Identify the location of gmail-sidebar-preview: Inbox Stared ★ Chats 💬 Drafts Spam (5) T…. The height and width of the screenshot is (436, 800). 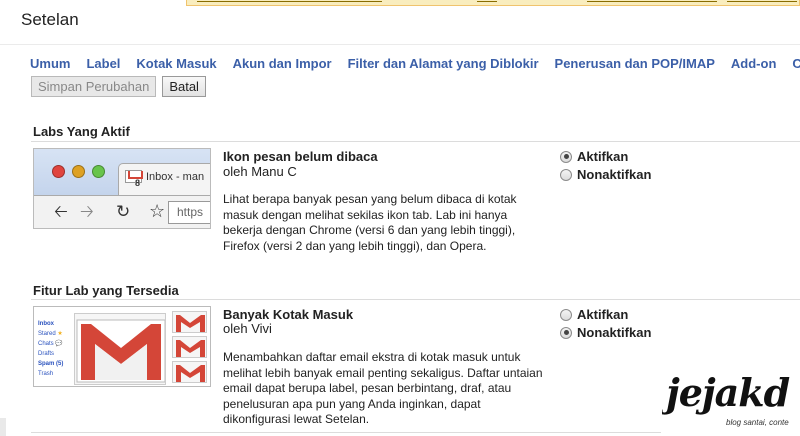
(50, 349).